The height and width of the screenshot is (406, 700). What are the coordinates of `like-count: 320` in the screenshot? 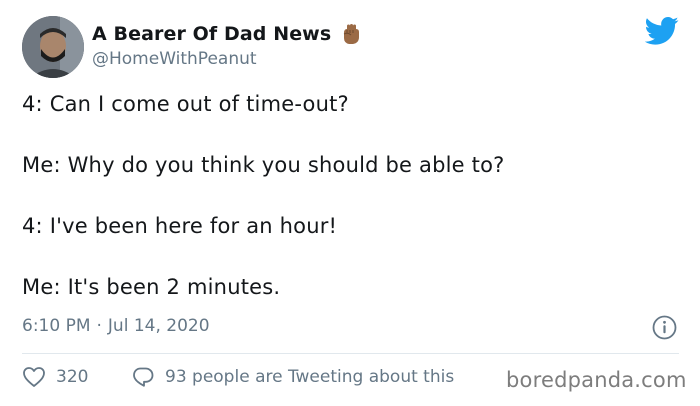 It's located at (72, 377).